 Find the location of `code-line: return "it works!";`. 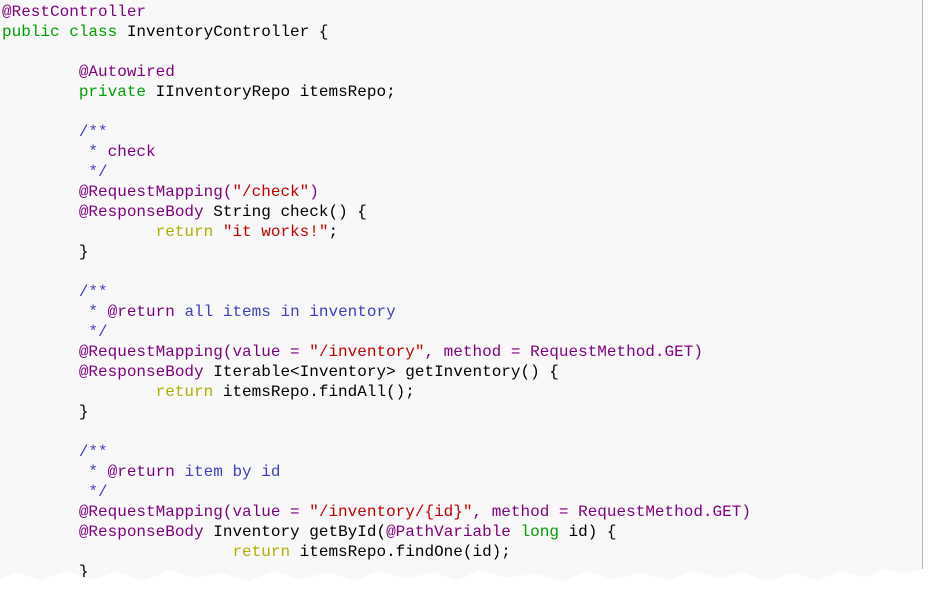

code-line: return "it works!"; is located at coordinates (376, 232).